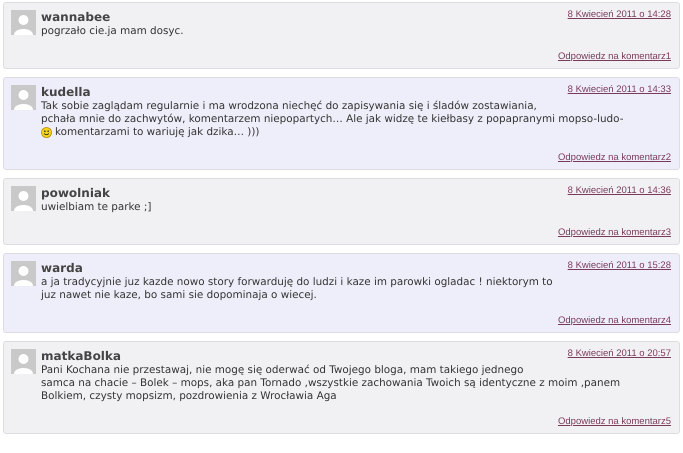  I want to click on comment-text: Pani Kochana nie przestawaj, nie mogę się oderwać od Twojego bloga, mam takiego jednego, so click(282, 370).